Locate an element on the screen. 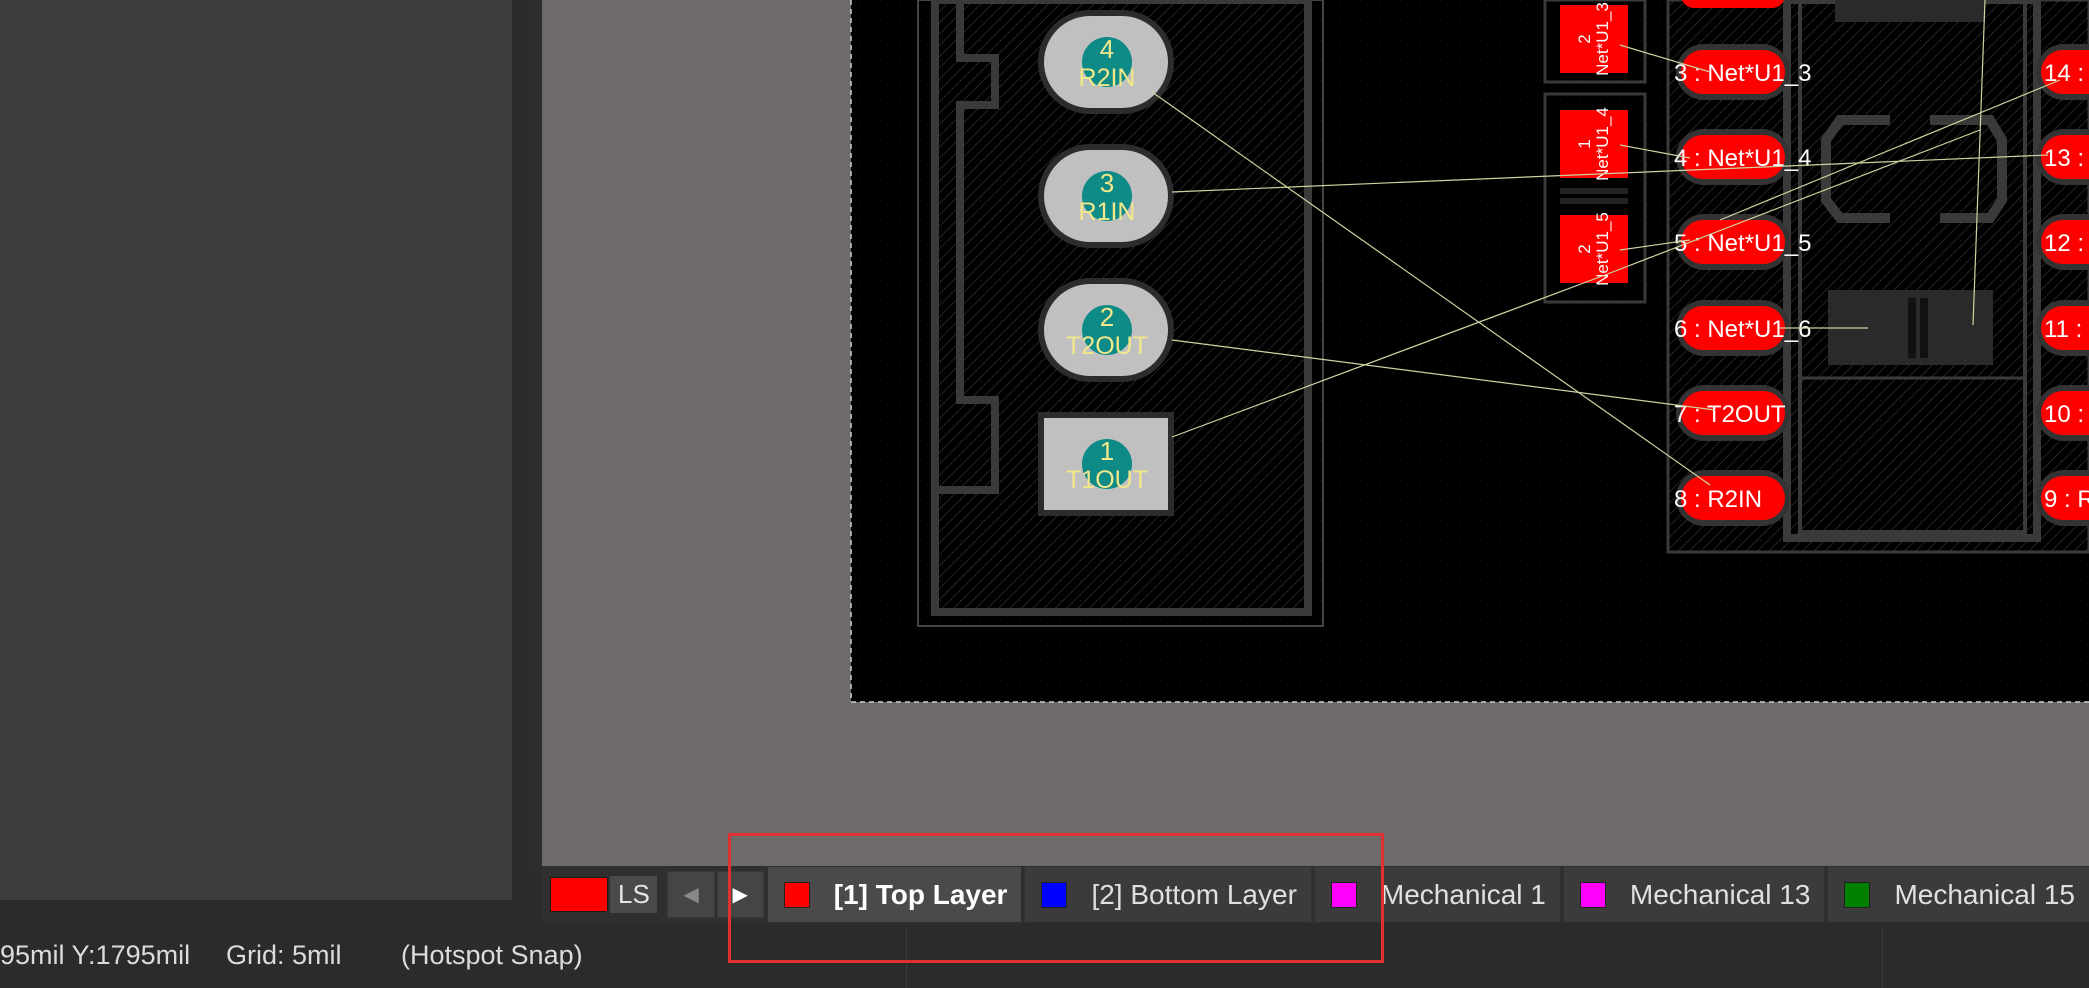 This screenshot has height=988, width=2089. cursor-coordinates: 95mil Y:1795mil is located at coordinates (95, 955).